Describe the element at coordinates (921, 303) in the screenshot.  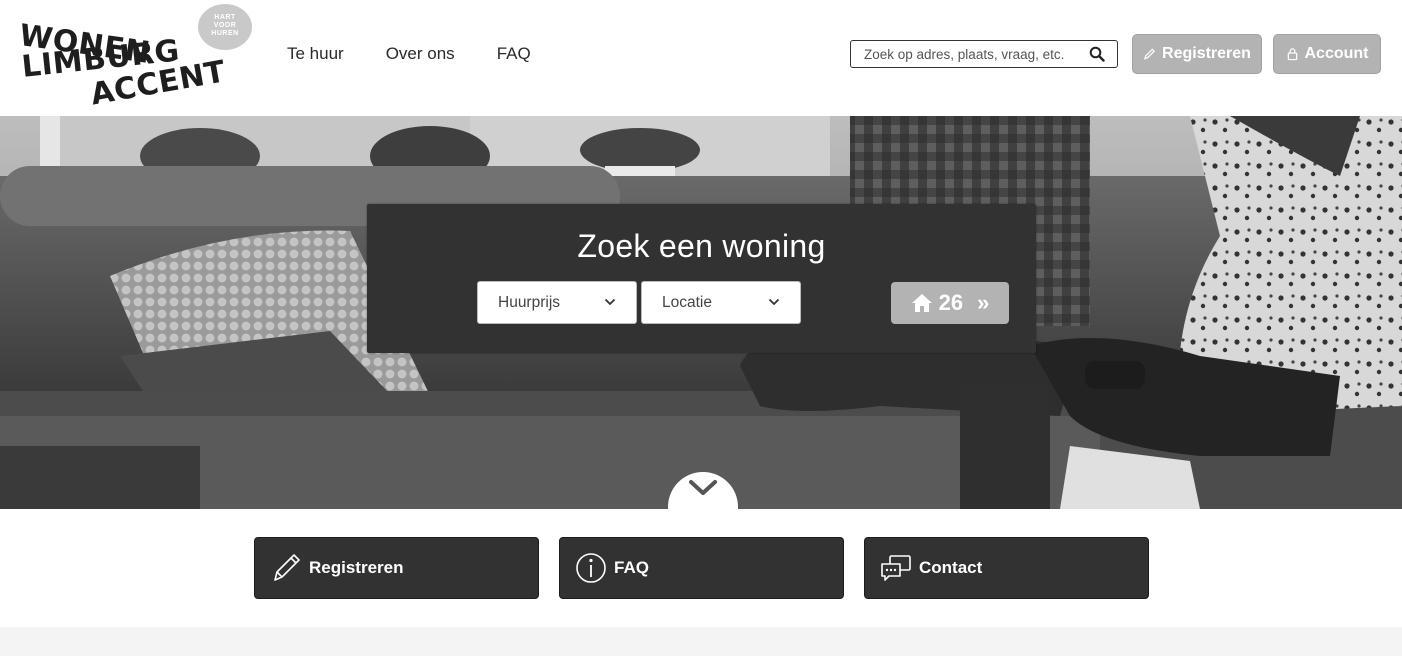
I see `home-icon` at that location.